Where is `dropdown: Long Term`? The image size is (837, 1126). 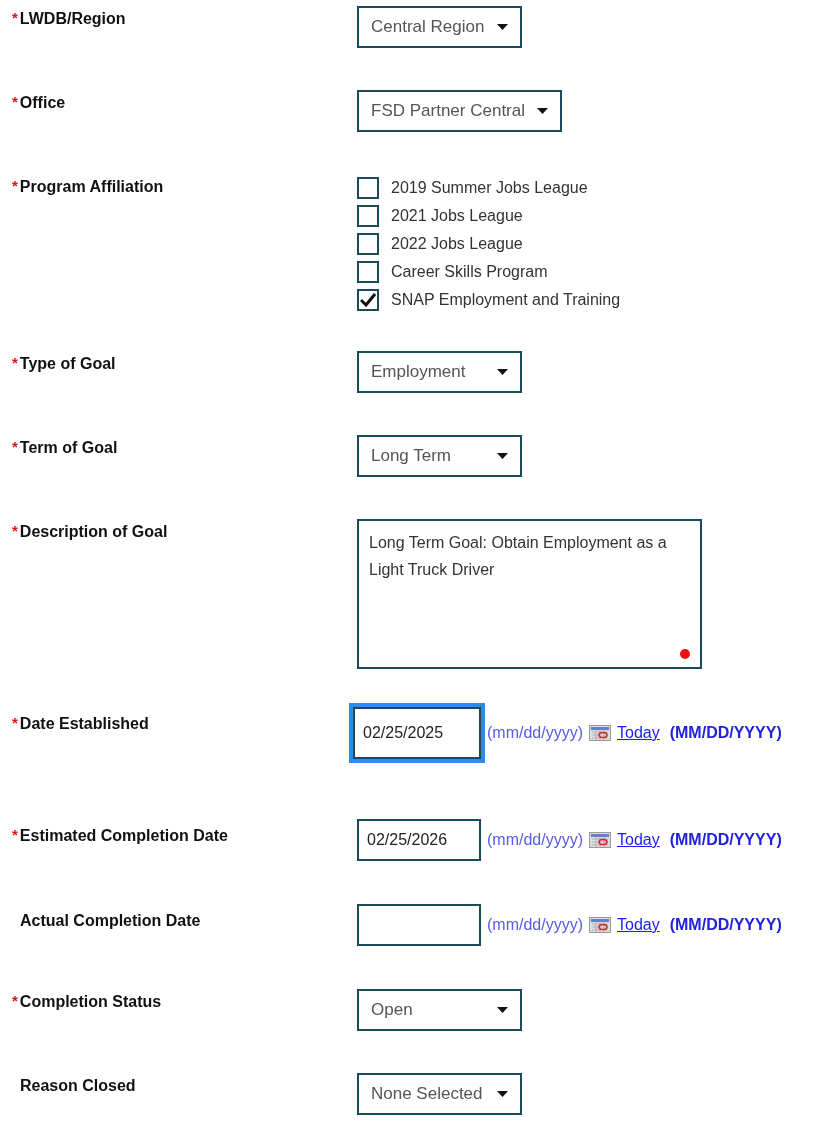 dropdown: Long Term is located at coordinates (439, 456).